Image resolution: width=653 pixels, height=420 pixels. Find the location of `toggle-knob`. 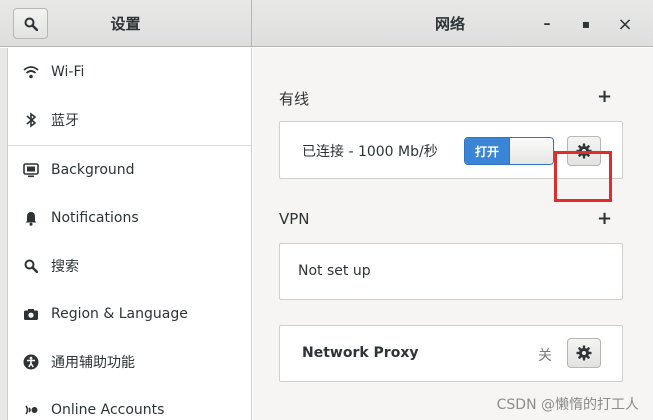

toggle-knob is located at coordinates (531, 151).